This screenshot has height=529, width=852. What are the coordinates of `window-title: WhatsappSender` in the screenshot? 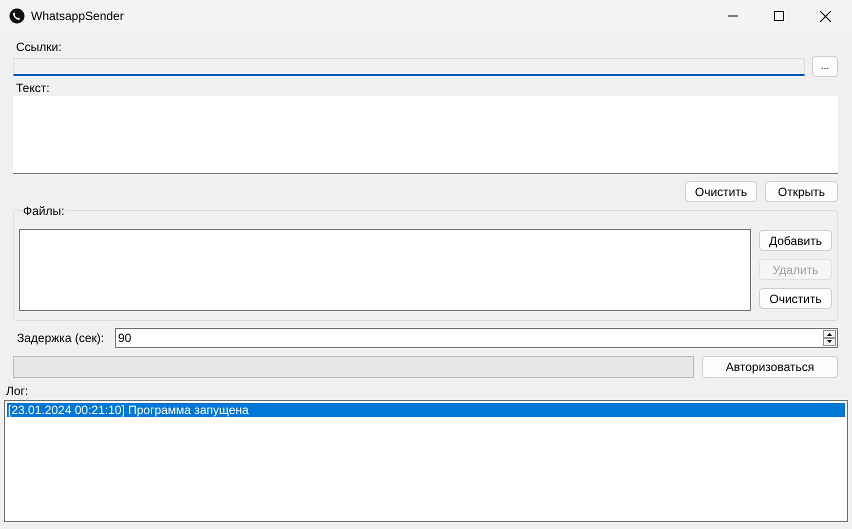 It's located at (77, 16).